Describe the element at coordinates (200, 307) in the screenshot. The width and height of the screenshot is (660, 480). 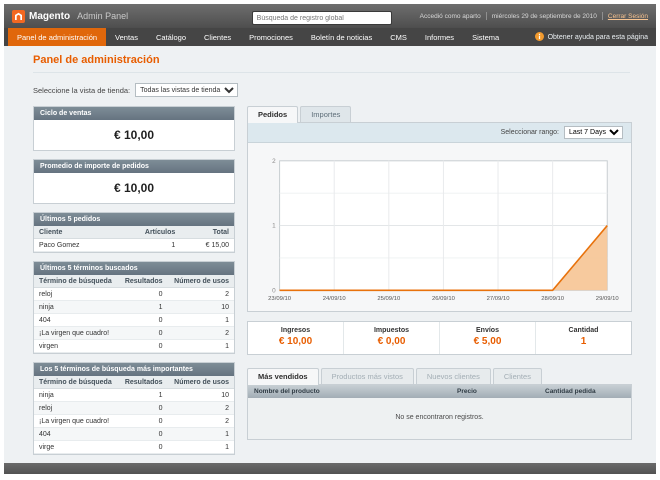
I see `cell-usos: 10` at that location.